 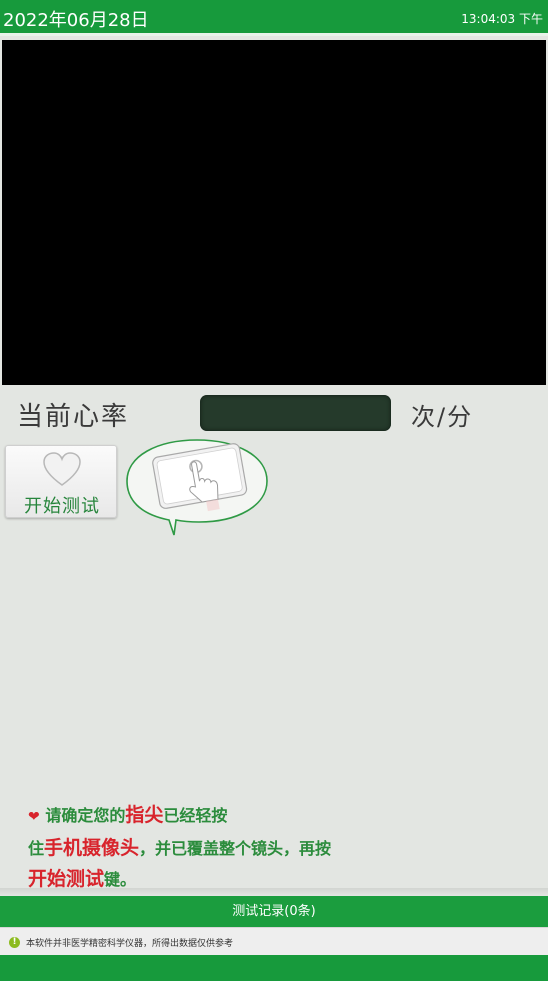 I want to click on heart-rate-unit: 次/分, so click(x=442, y=417).